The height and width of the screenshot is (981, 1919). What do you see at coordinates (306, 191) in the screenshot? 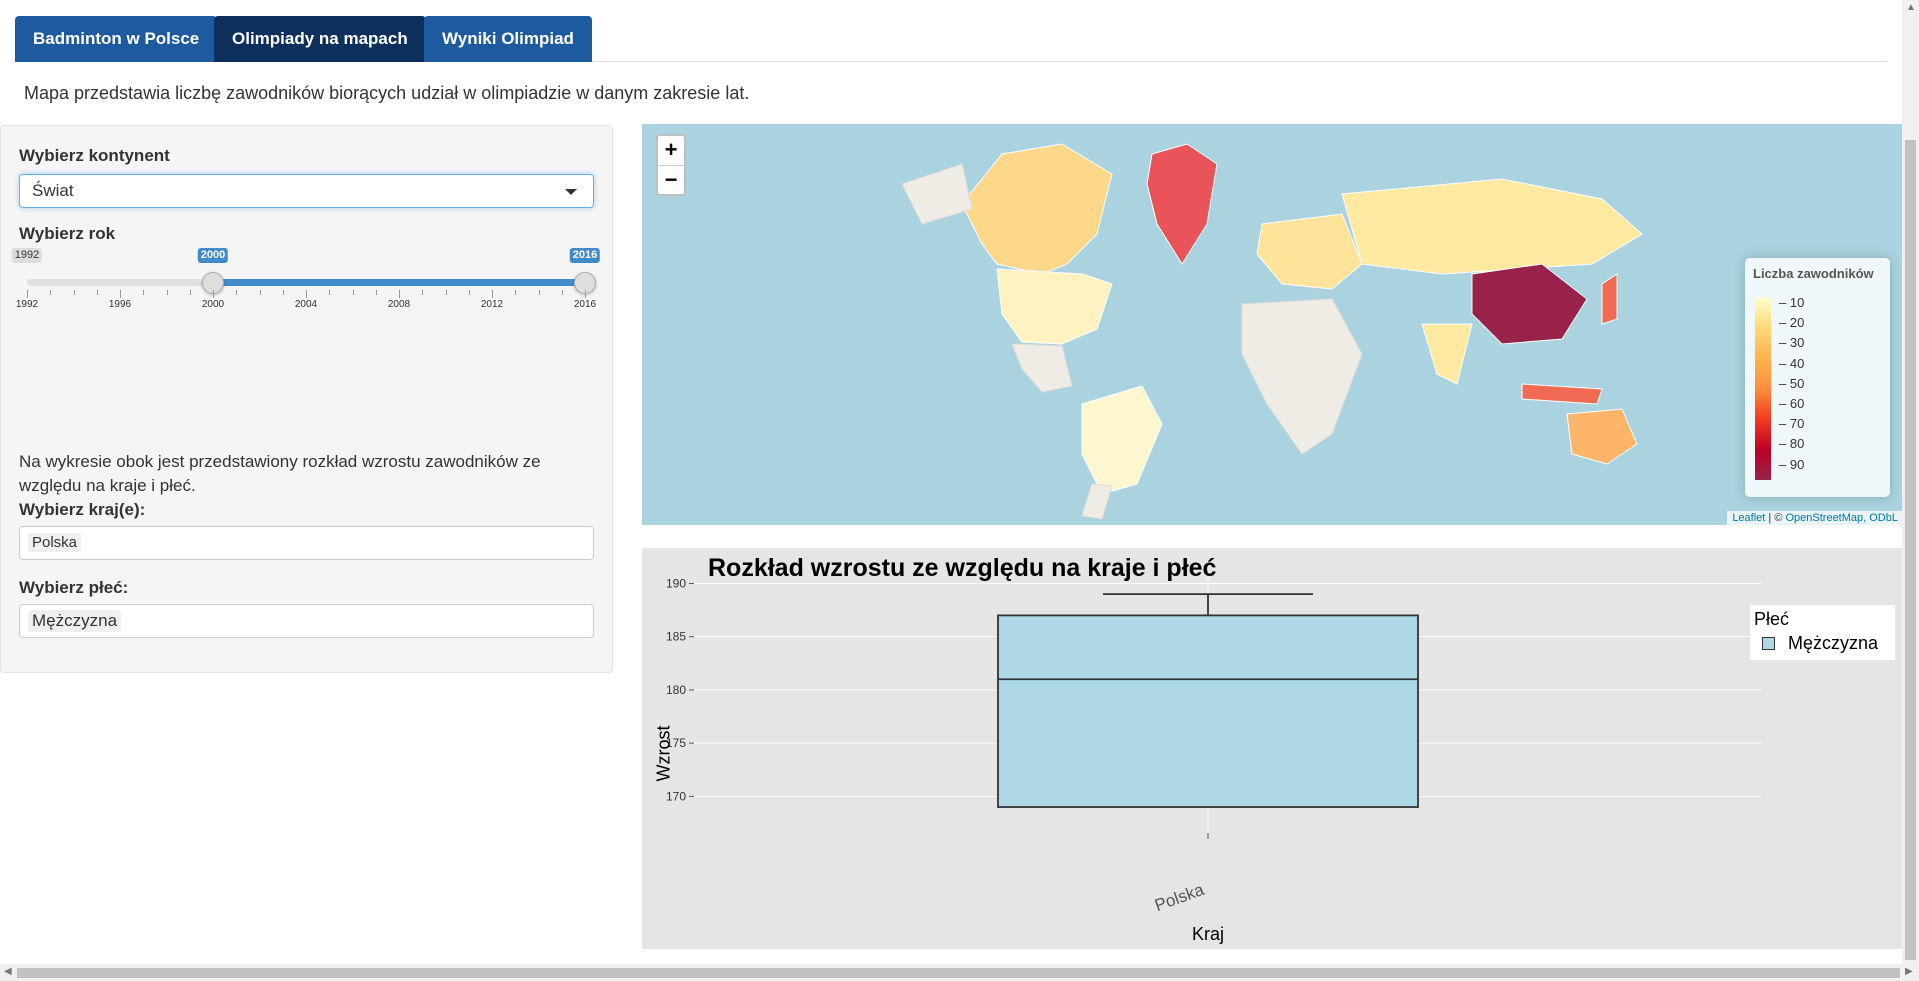
I see `continent-select: Świat` at bounding box center [306, 191].